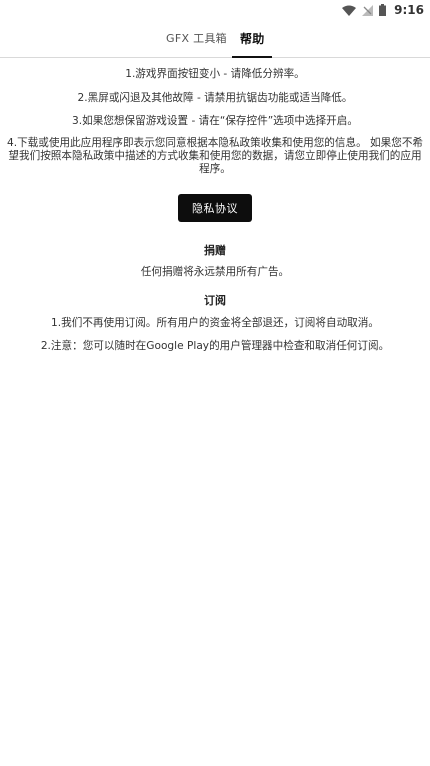 The image size is (430, 766). I want to click on battery-icon, so click(383, 10).